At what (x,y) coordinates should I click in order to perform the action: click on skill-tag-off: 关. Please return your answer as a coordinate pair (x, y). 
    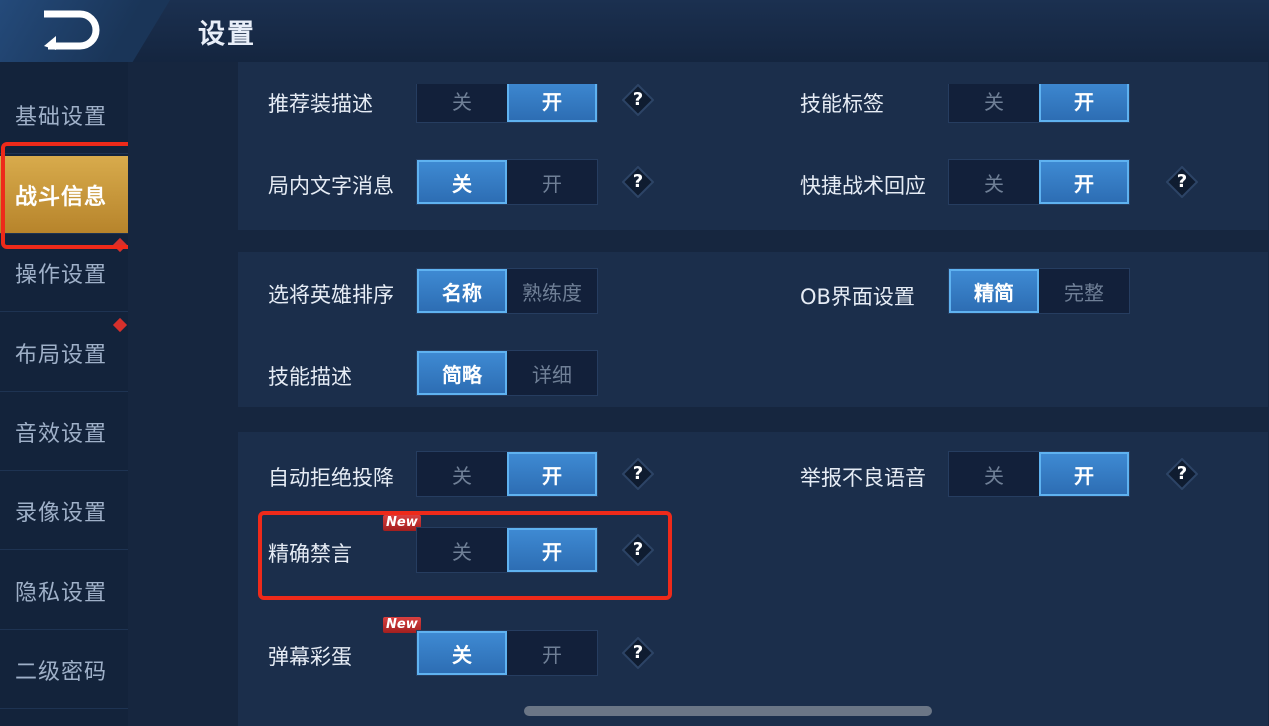
    Looking at the image, I should click on (994, 100).